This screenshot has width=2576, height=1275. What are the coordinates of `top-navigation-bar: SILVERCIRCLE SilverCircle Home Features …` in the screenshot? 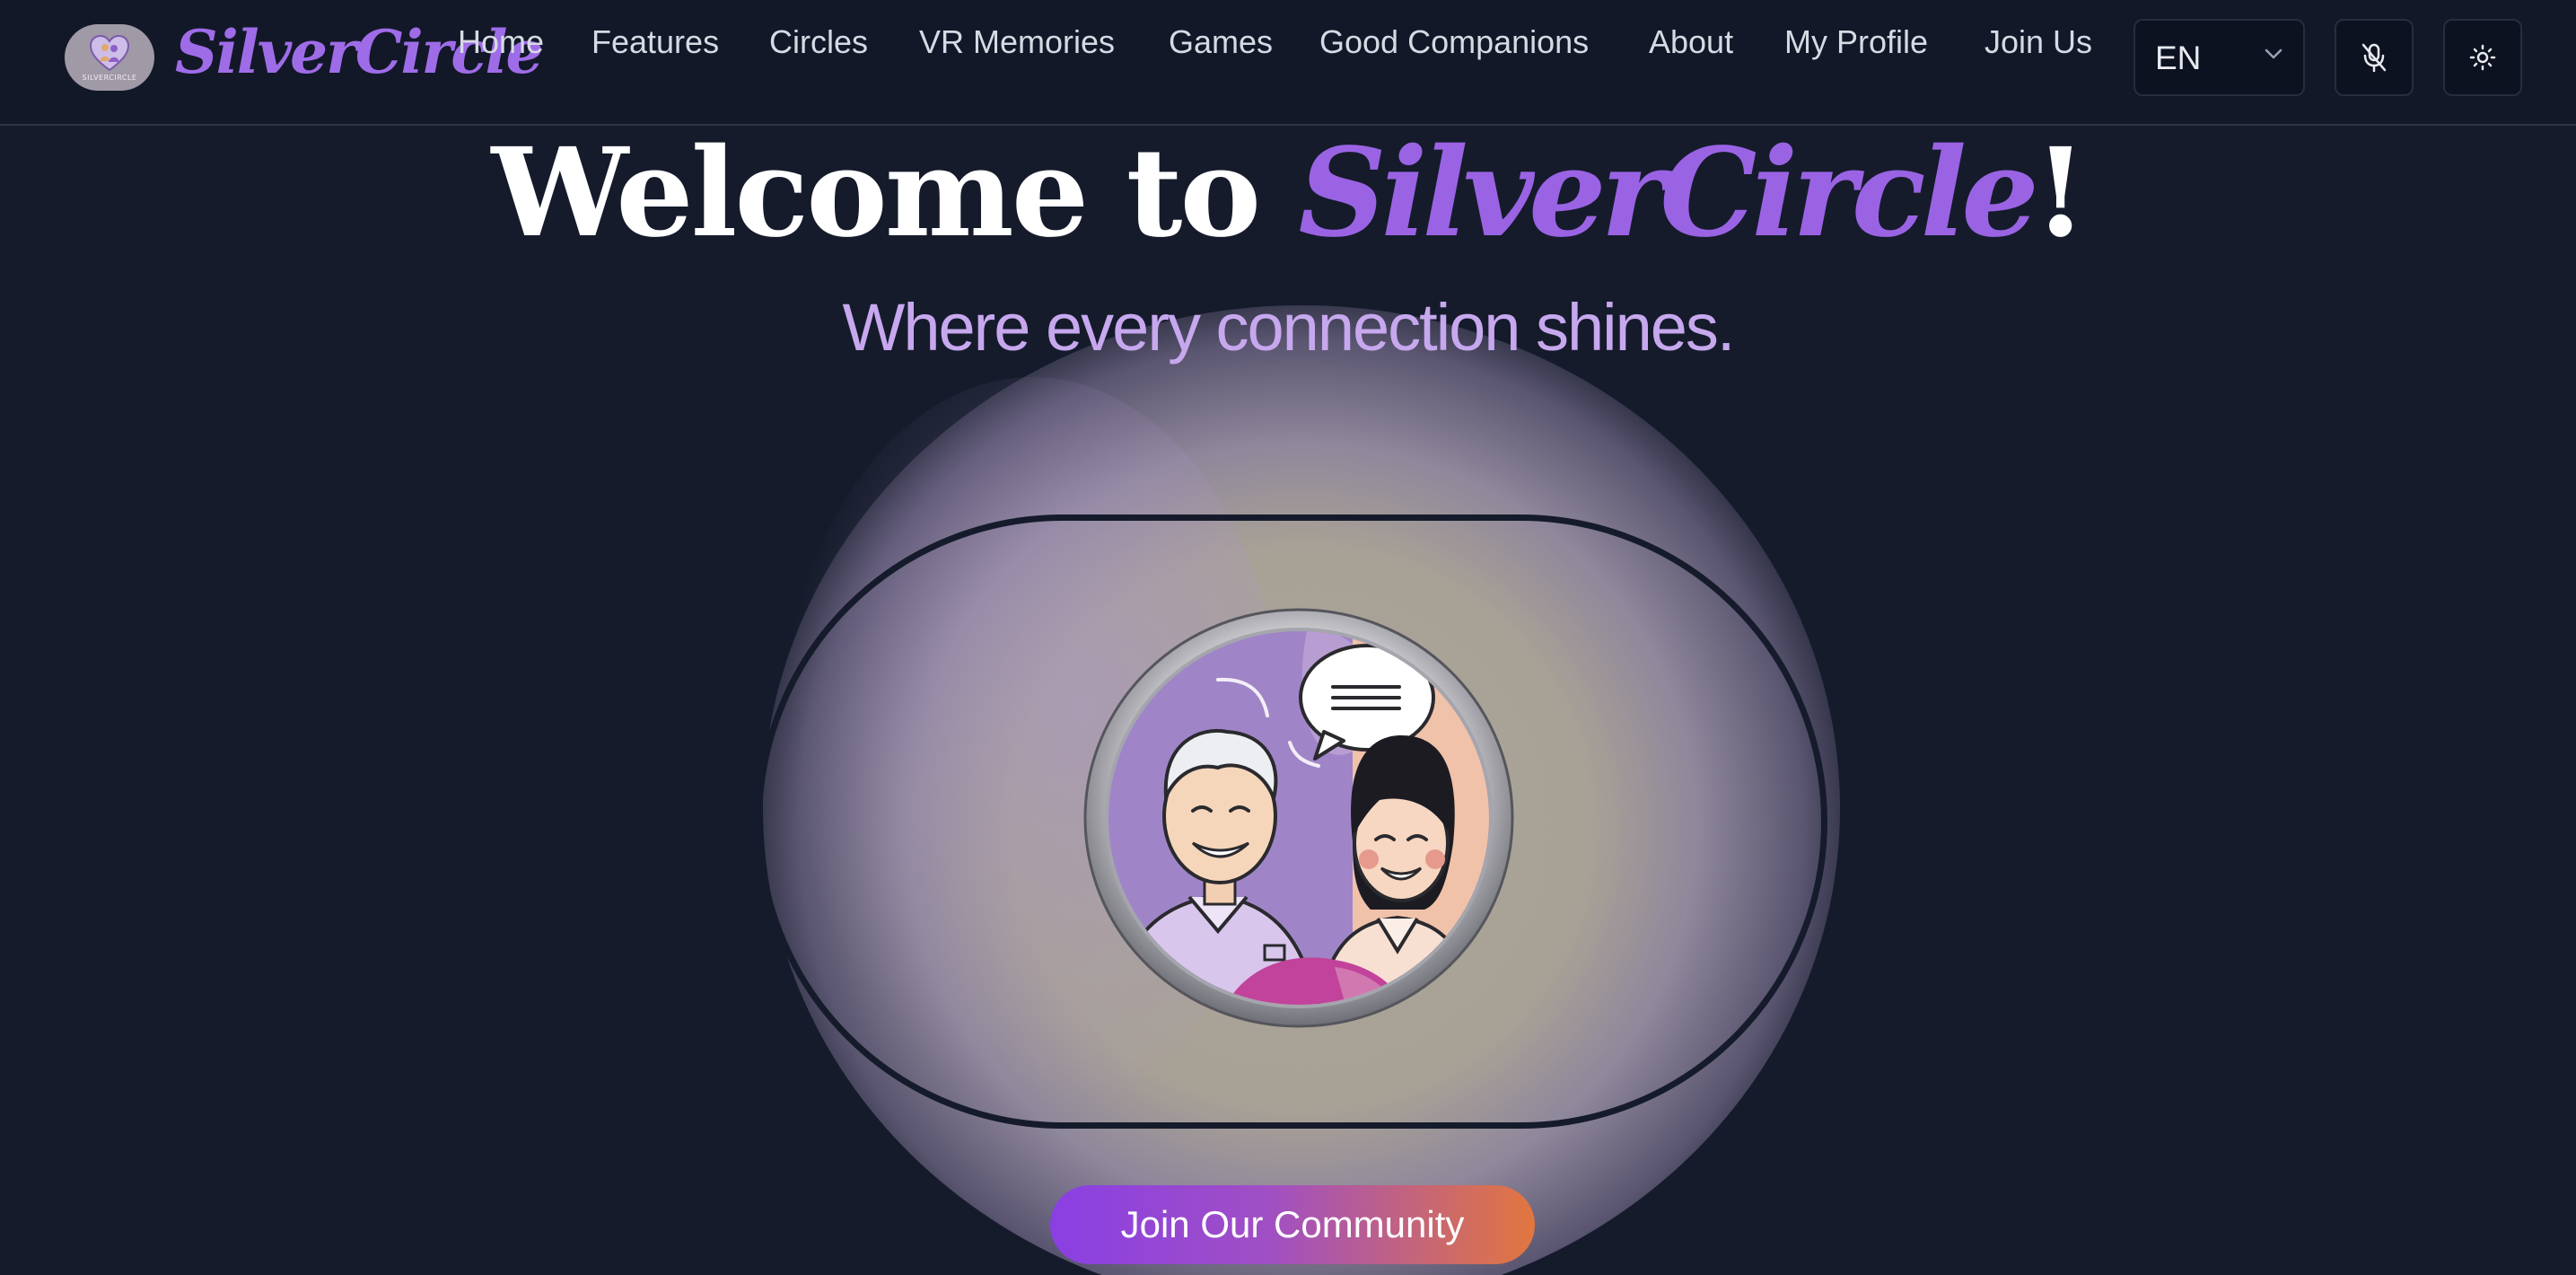 It's located at (1288, 63).